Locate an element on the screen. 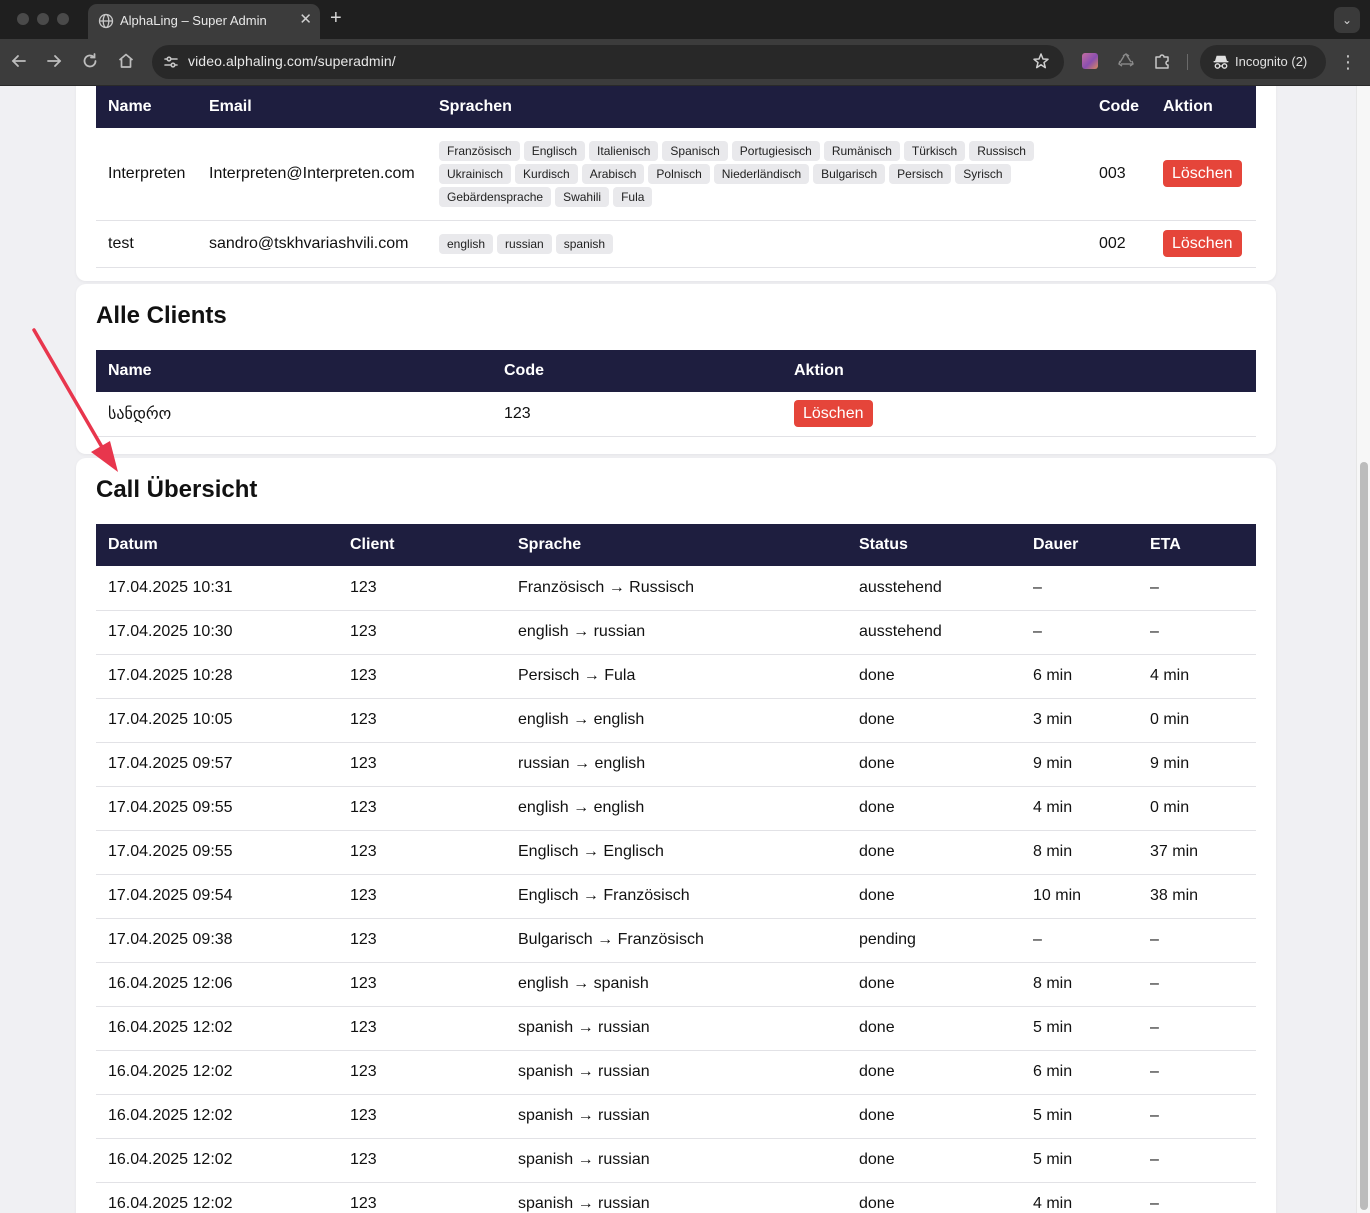 The width and height of the screenshot is (1370, 1213). interpreters-table-header: Name Email Sprachen Code Aktion is located at coordinates (676, 107).